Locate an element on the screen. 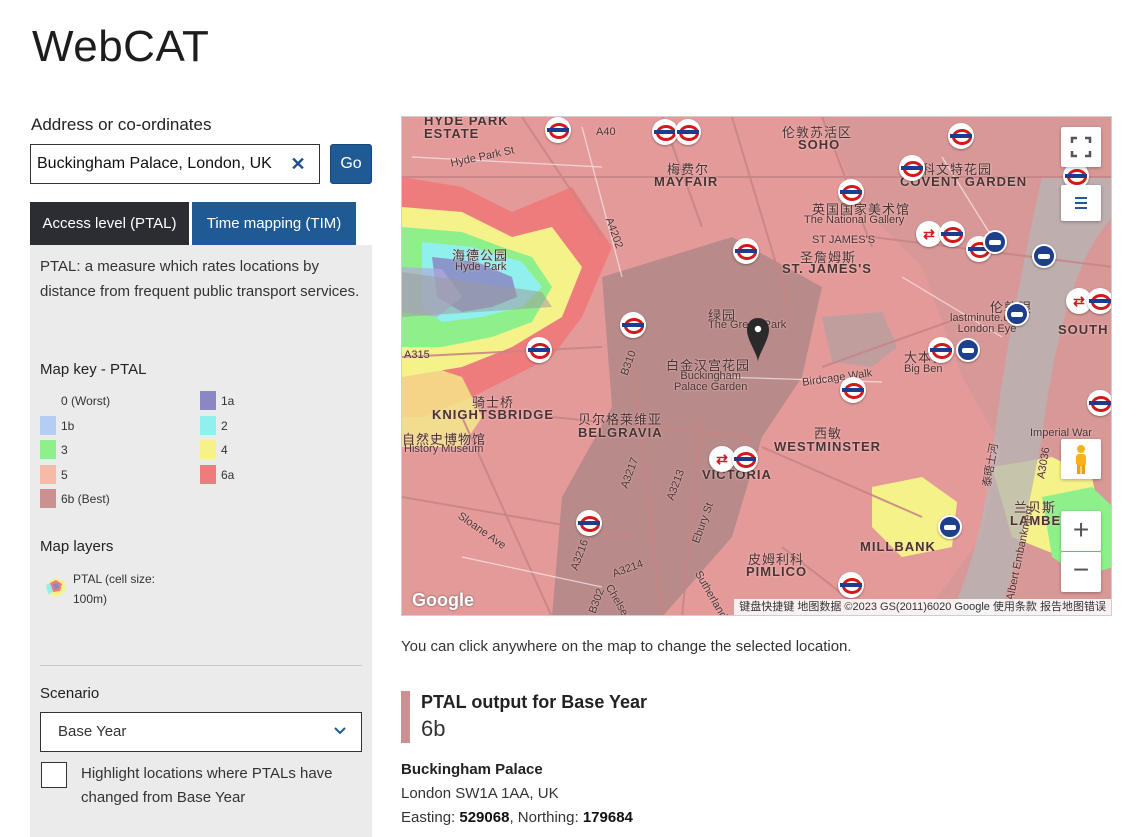 The width and height of the screenshot is (1141, 837). ptal-result-value: 6b is located at coordinates (433, 728).